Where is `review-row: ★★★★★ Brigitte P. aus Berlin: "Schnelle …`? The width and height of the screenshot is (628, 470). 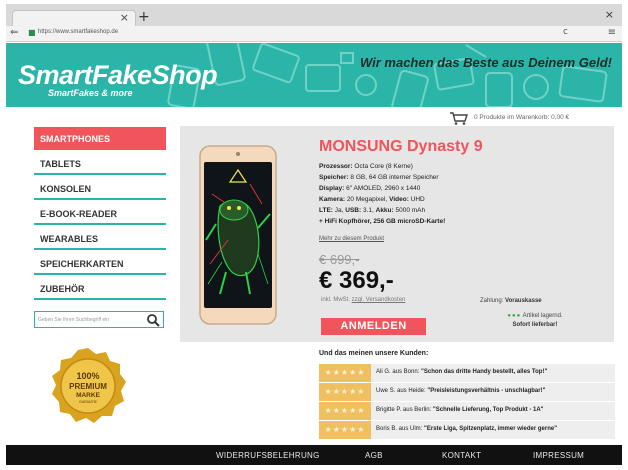 review-row: ★★★★★ Brigitte P. aus Berlin: "Schnelle … is located at coordinates (467, 411).